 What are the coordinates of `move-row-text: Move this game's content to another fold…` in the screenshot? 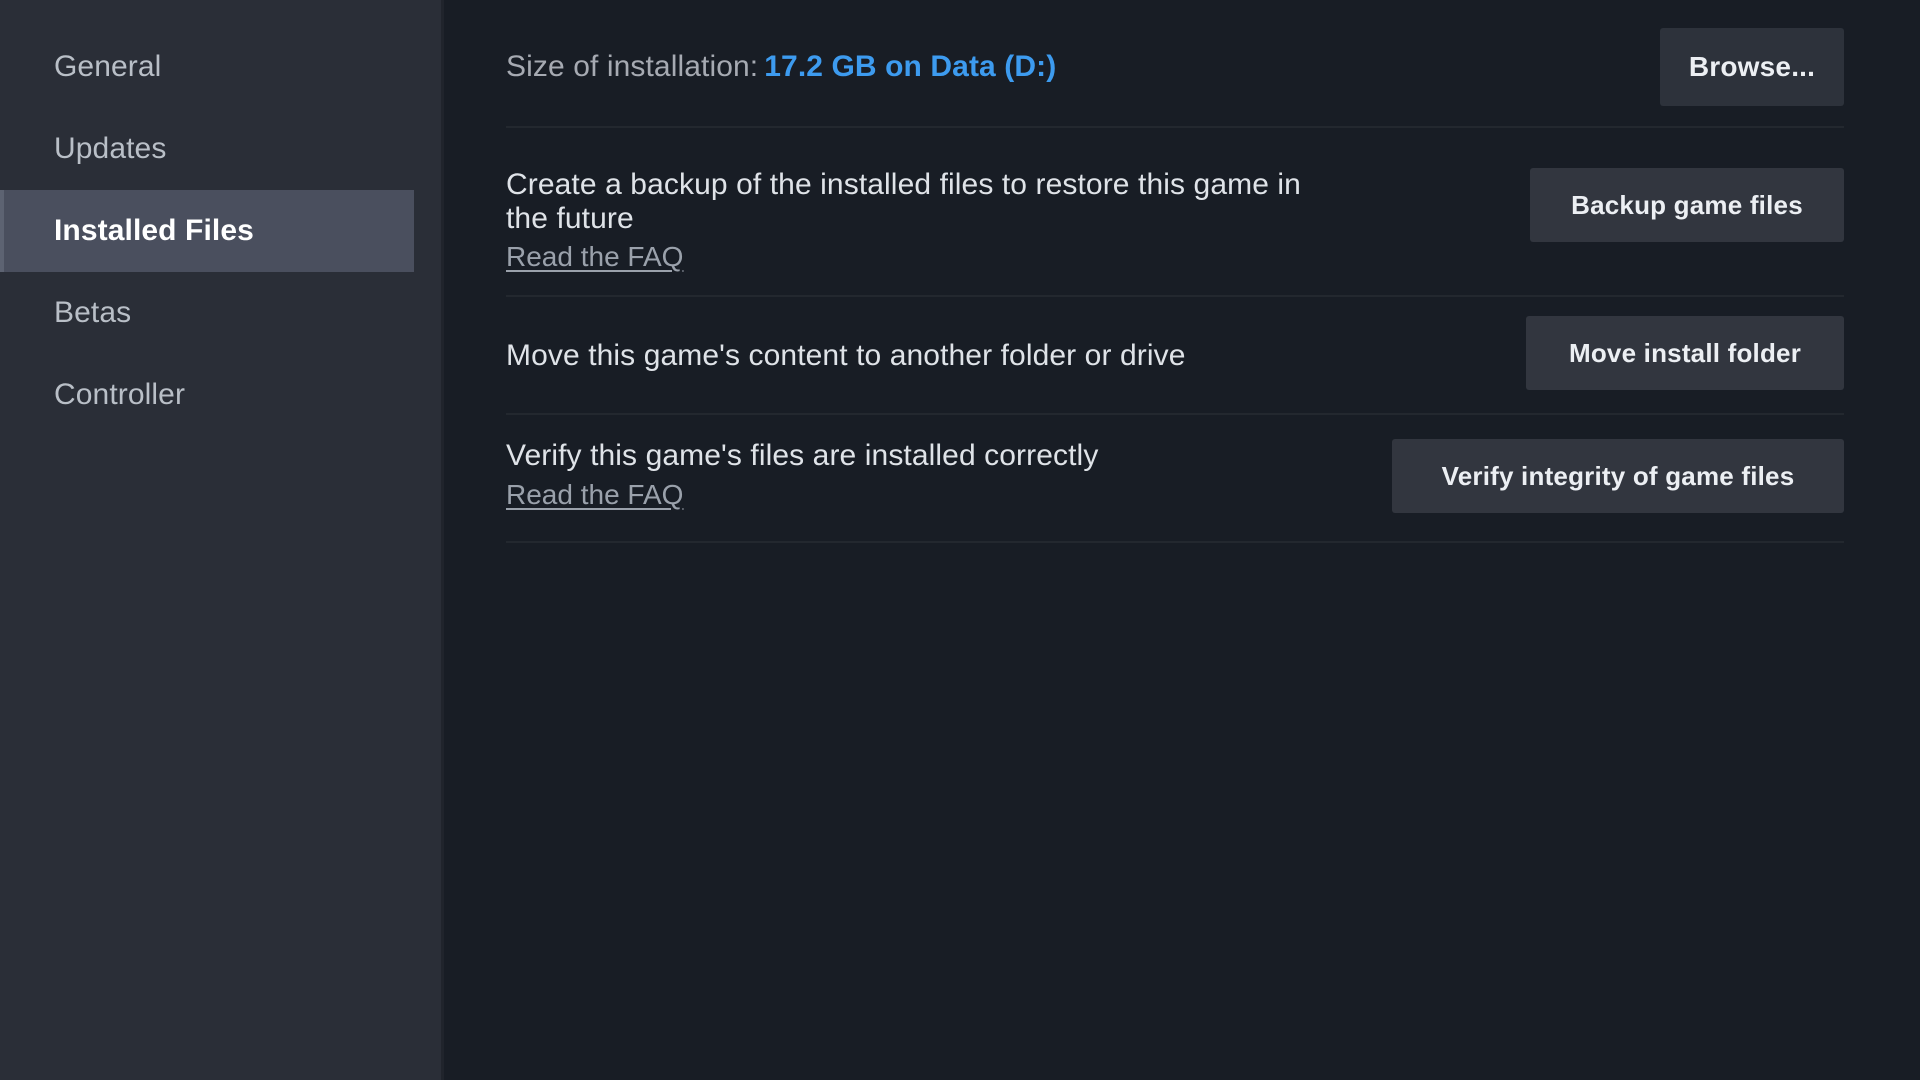 It's located at (846, 353).